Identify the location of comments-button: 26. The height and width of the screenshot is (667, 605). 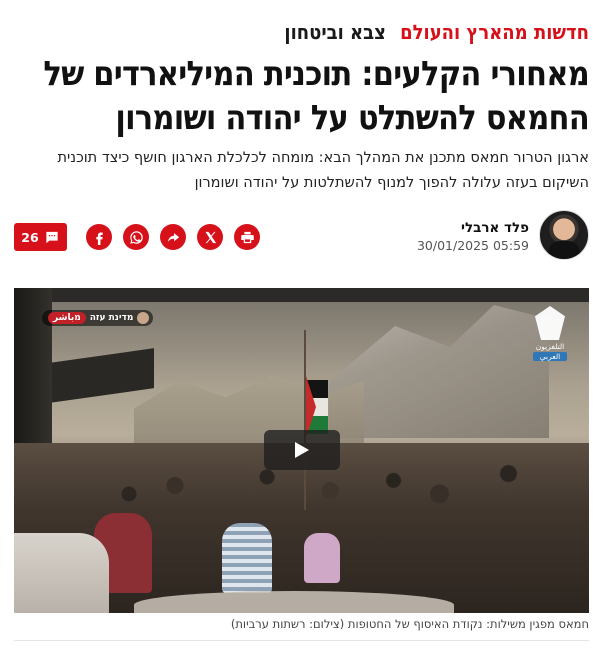
(40, 237).